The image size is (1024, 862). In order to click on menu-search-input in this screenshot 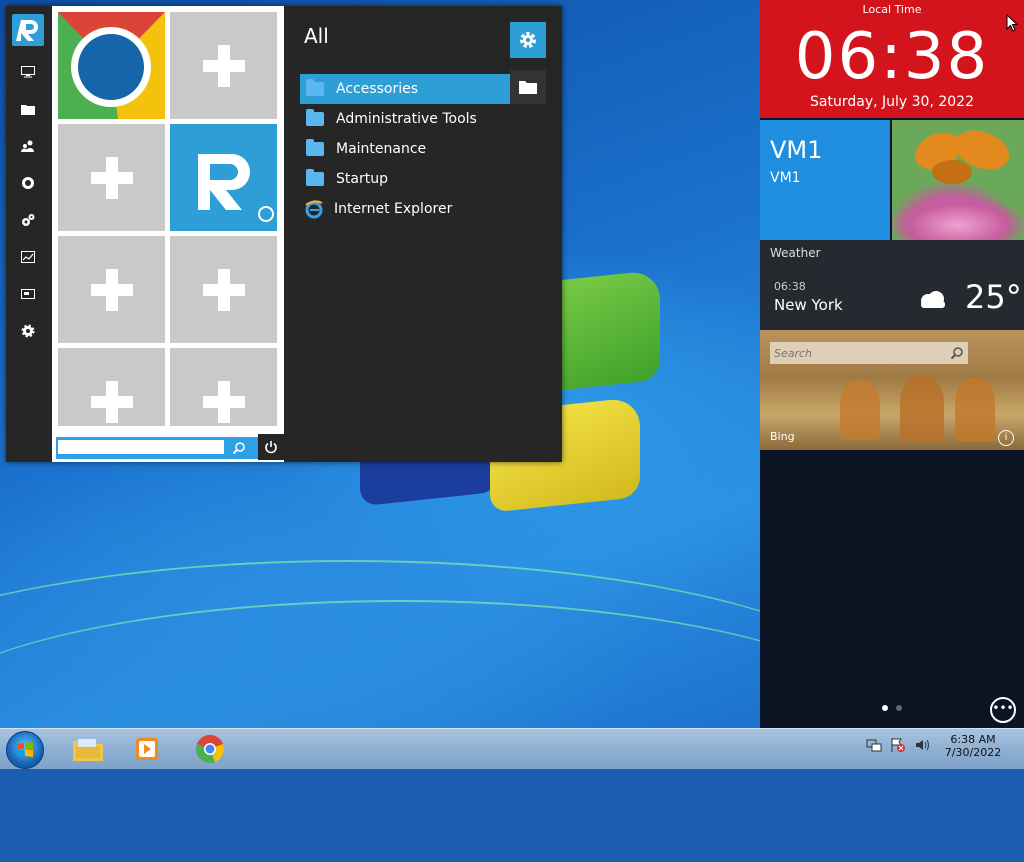, I will do `click(141, 447)`.